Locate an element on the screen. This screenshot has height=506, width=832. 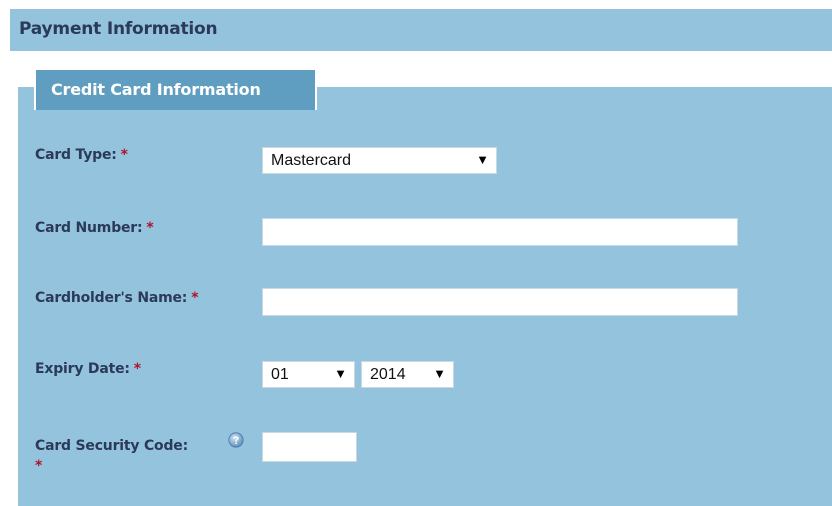
question-circle-icon is located at coordinates (236, 440).